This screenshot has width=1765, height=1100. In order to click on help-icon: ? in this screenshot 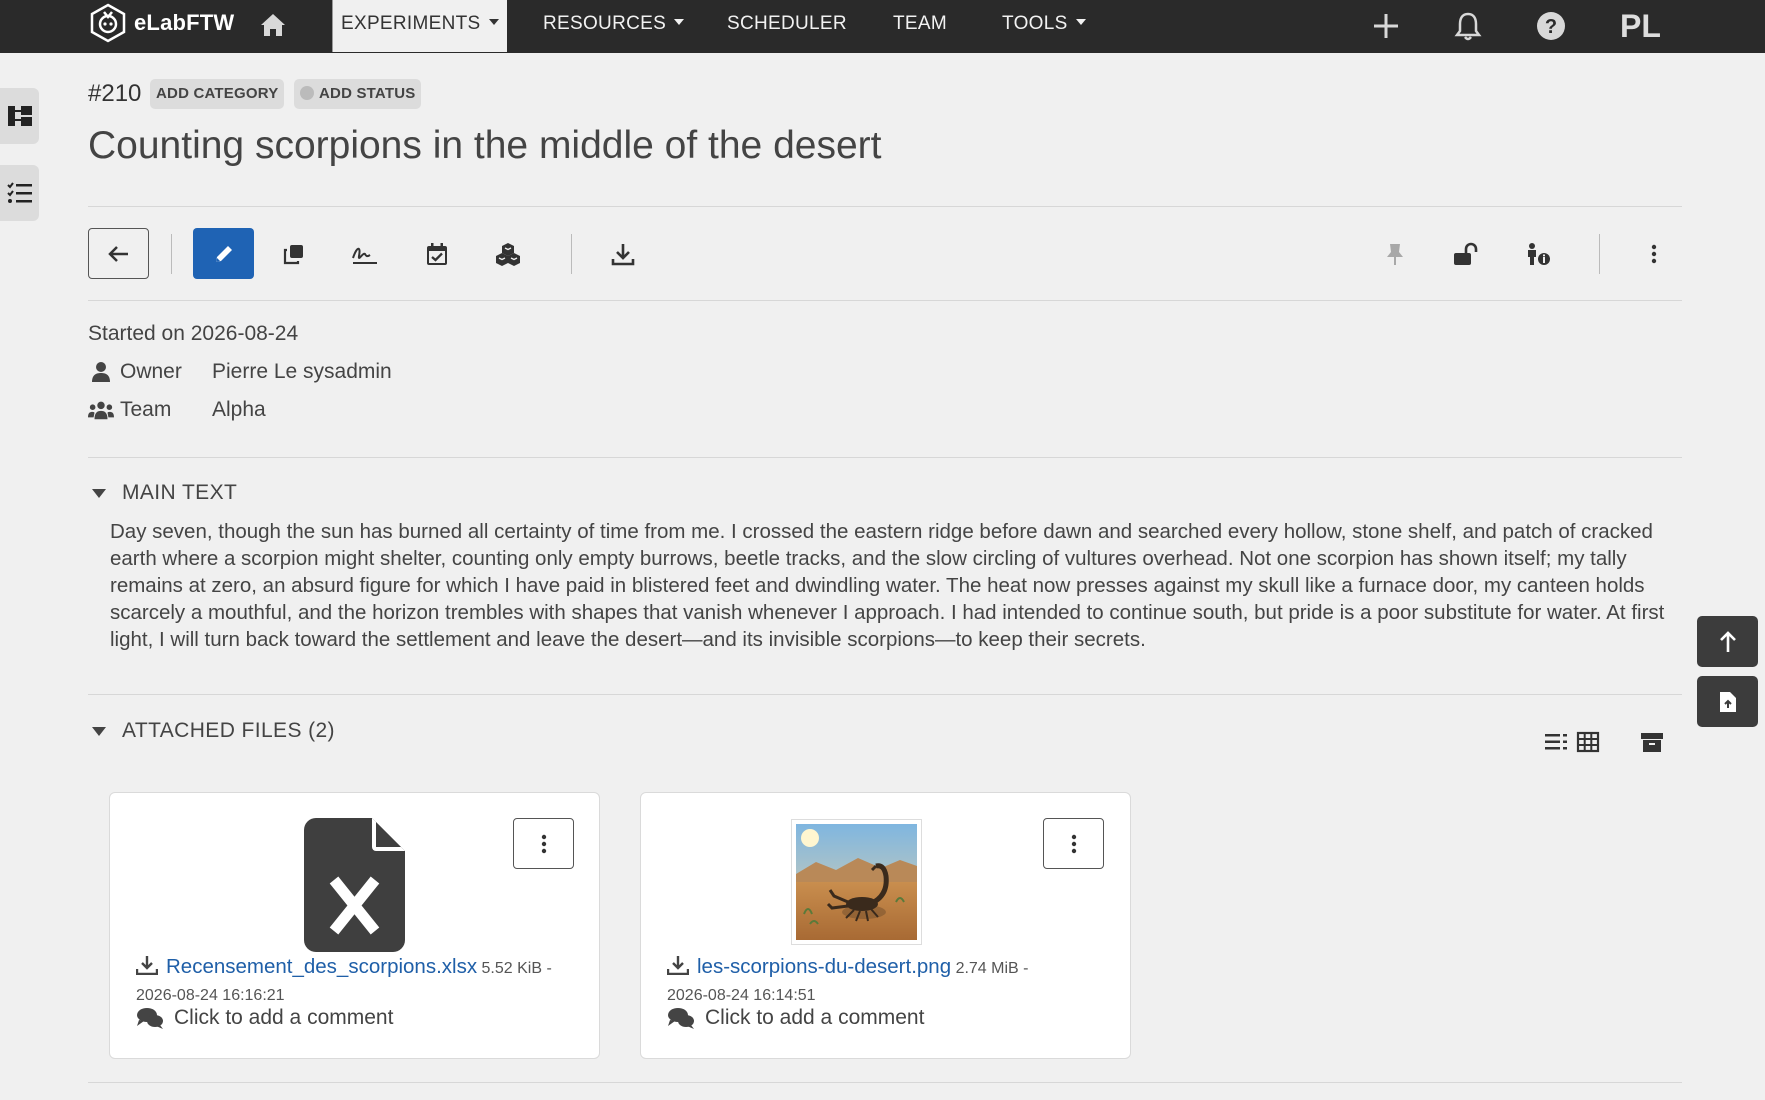, I will do `click(1551, 26)`.